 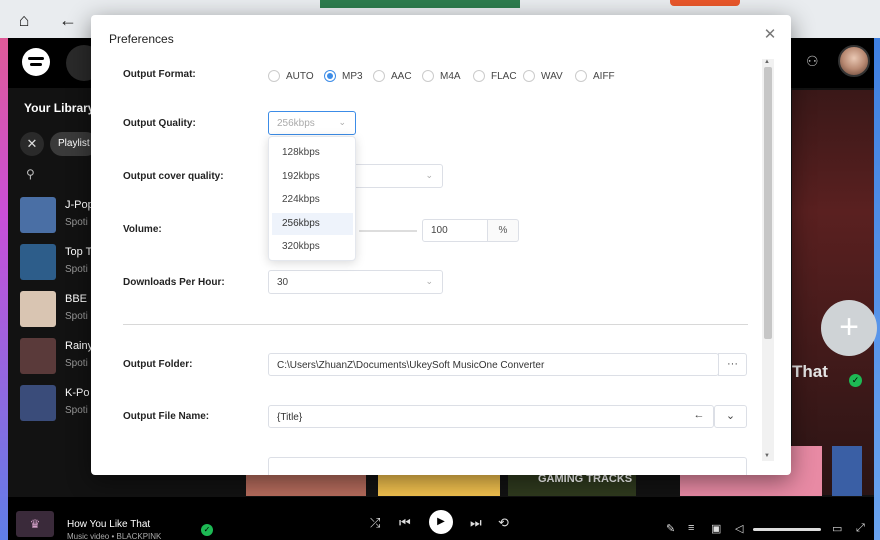 What do you see at coordinates (60, 309) in the screenshot?
I see `library-item: BBE Spoti` at bounding box center [60, 309].